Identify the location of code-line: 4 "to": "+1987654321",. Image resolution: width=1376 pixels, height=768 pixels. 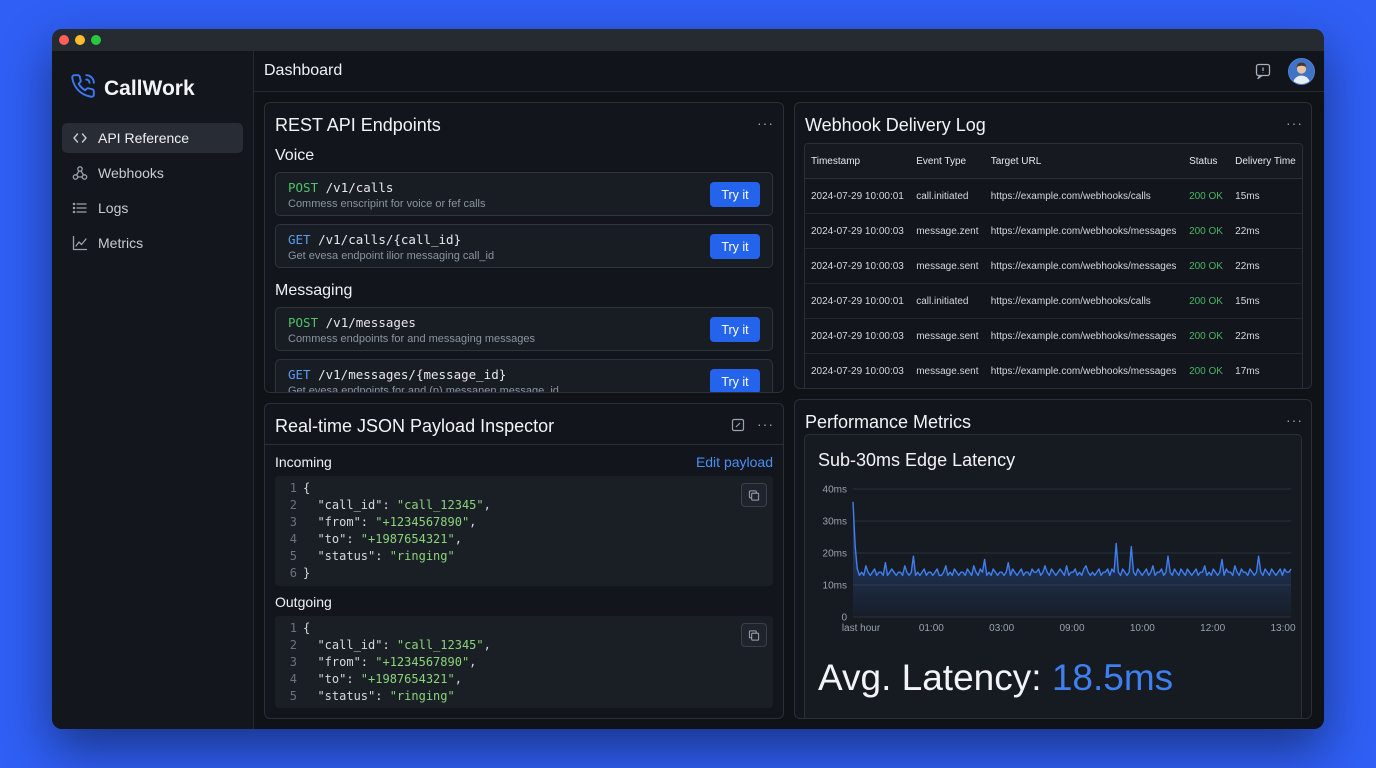
(368, 680).